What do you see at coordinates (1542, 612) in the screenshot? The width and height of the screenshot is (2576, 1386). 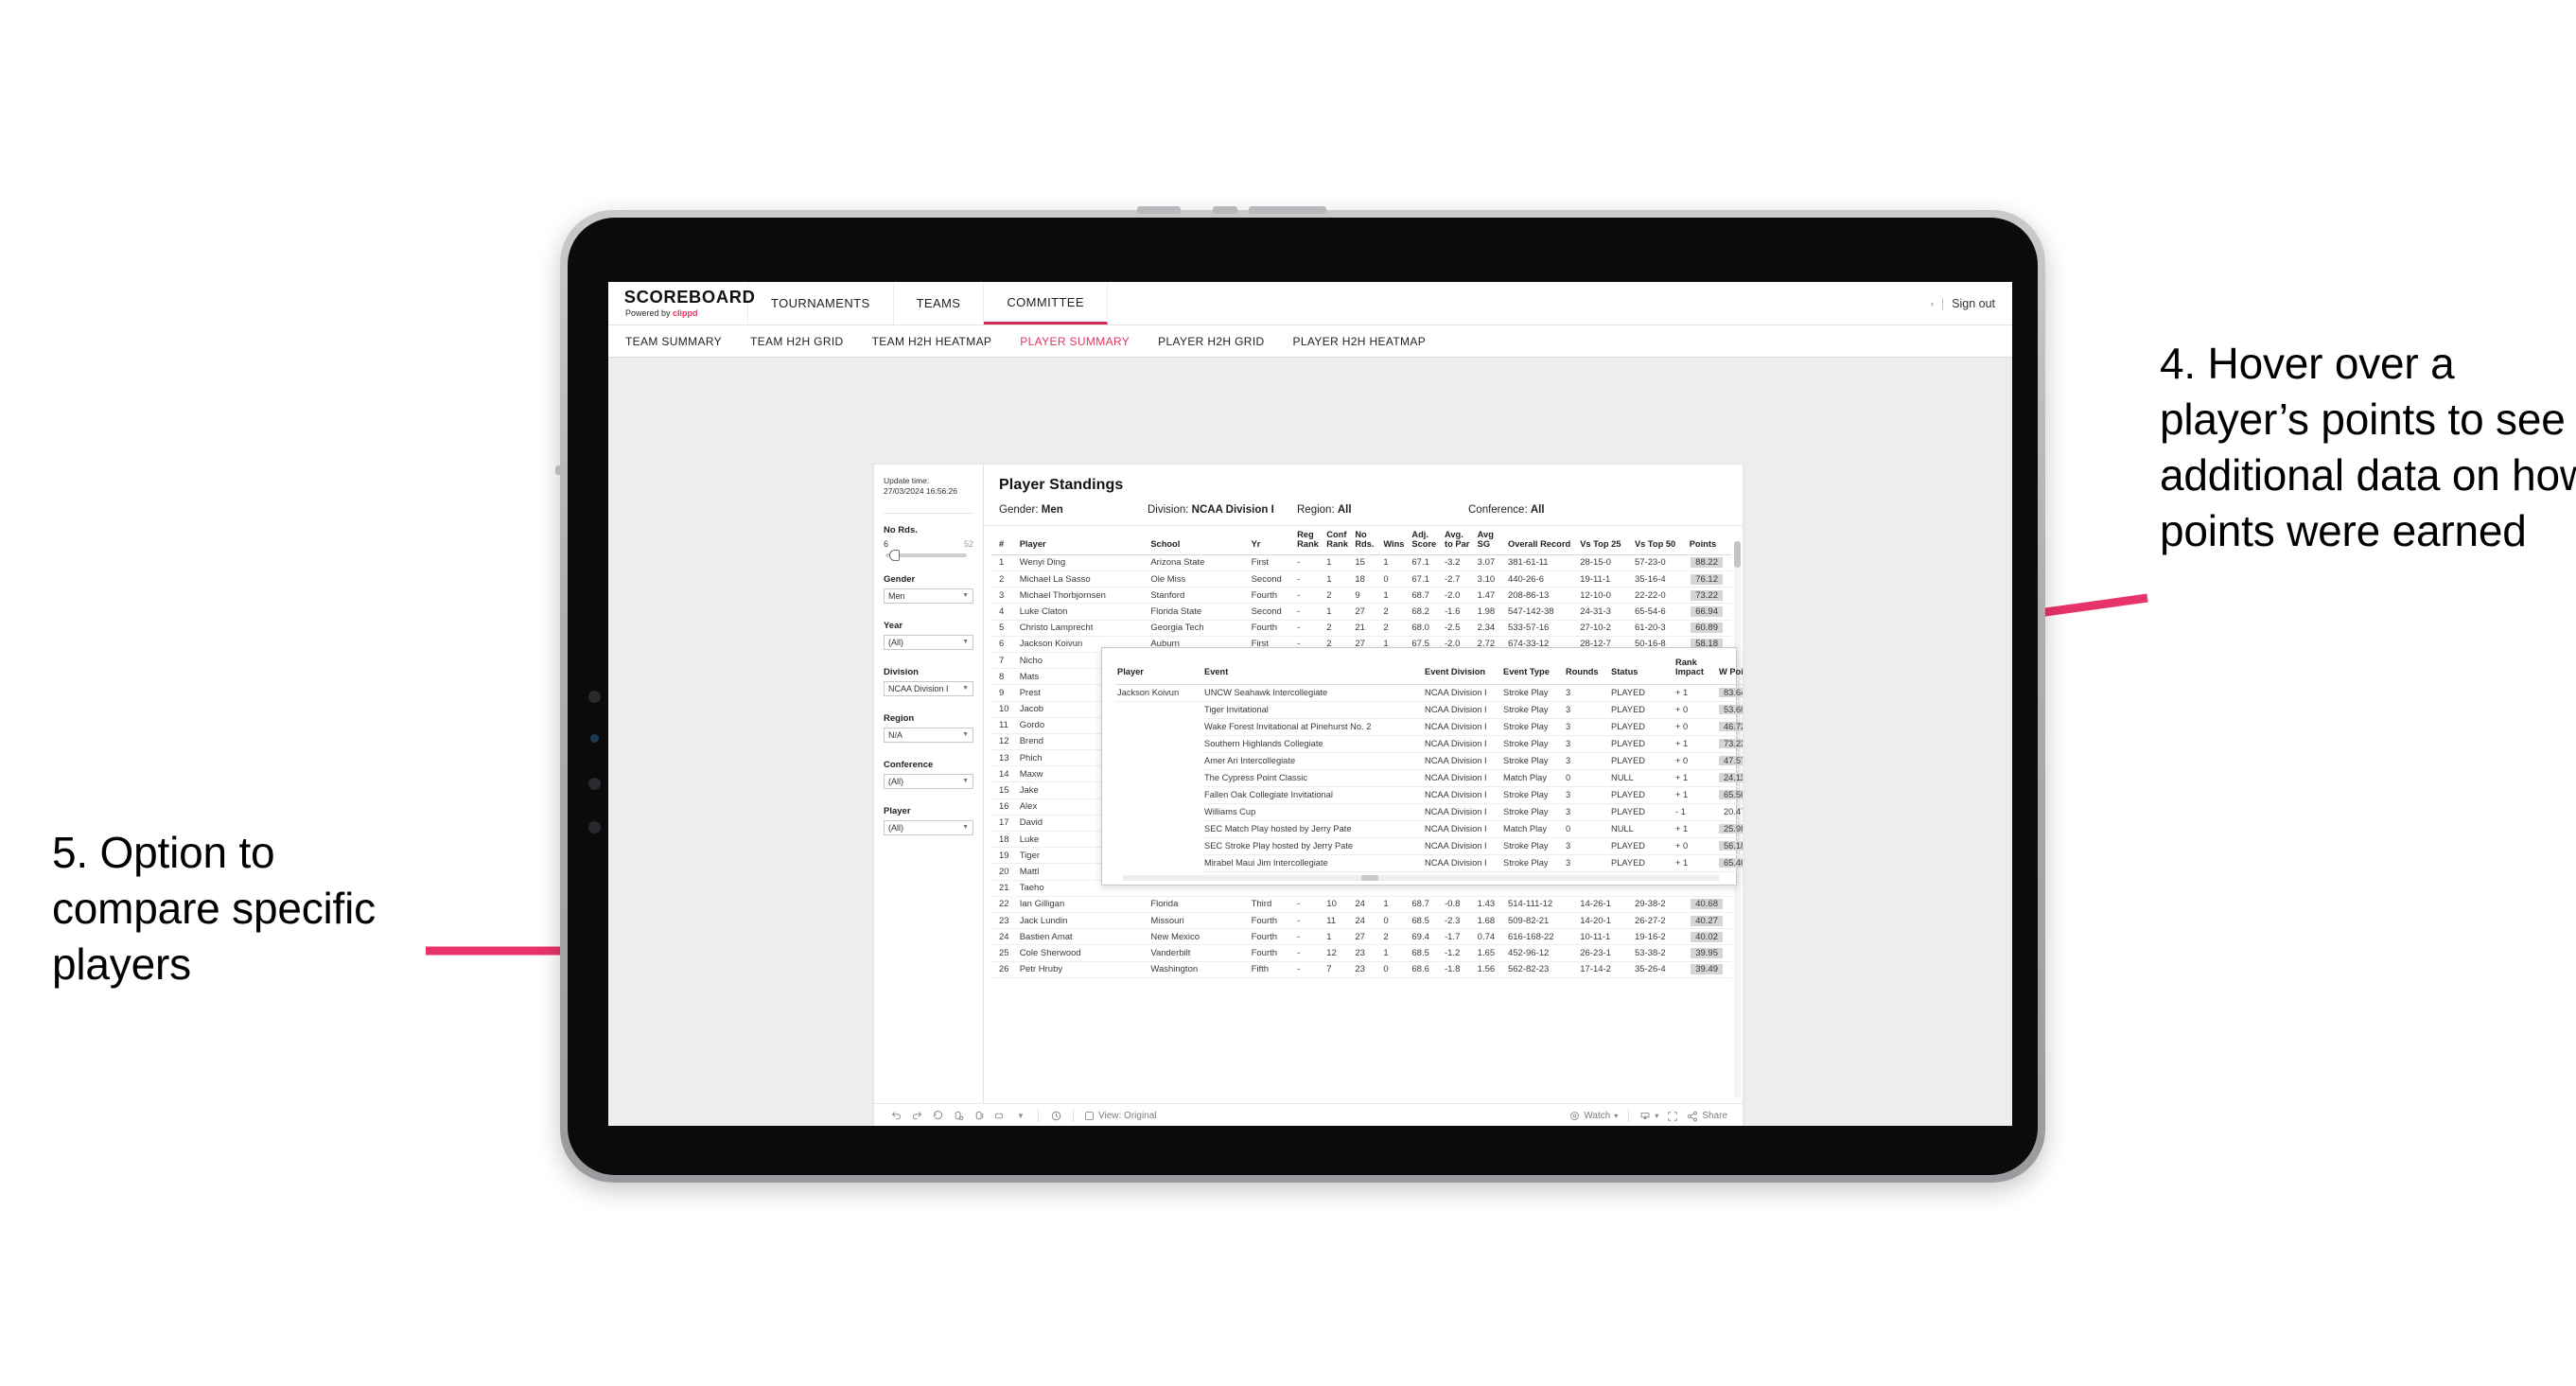 I see `cell-record: 547-142-38` at bounding box center [1542, 612].